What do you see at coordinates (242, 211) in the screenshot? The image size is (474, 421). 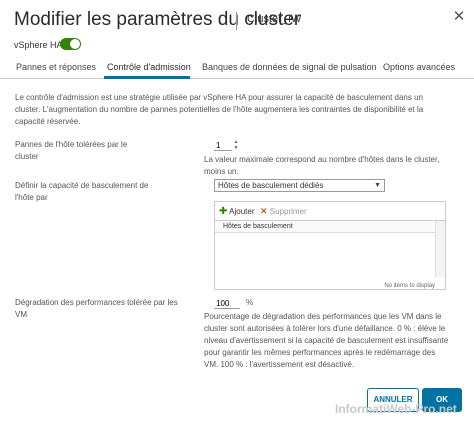 I see `add-host-label: Ajouter` at bounding box center [242, 211].